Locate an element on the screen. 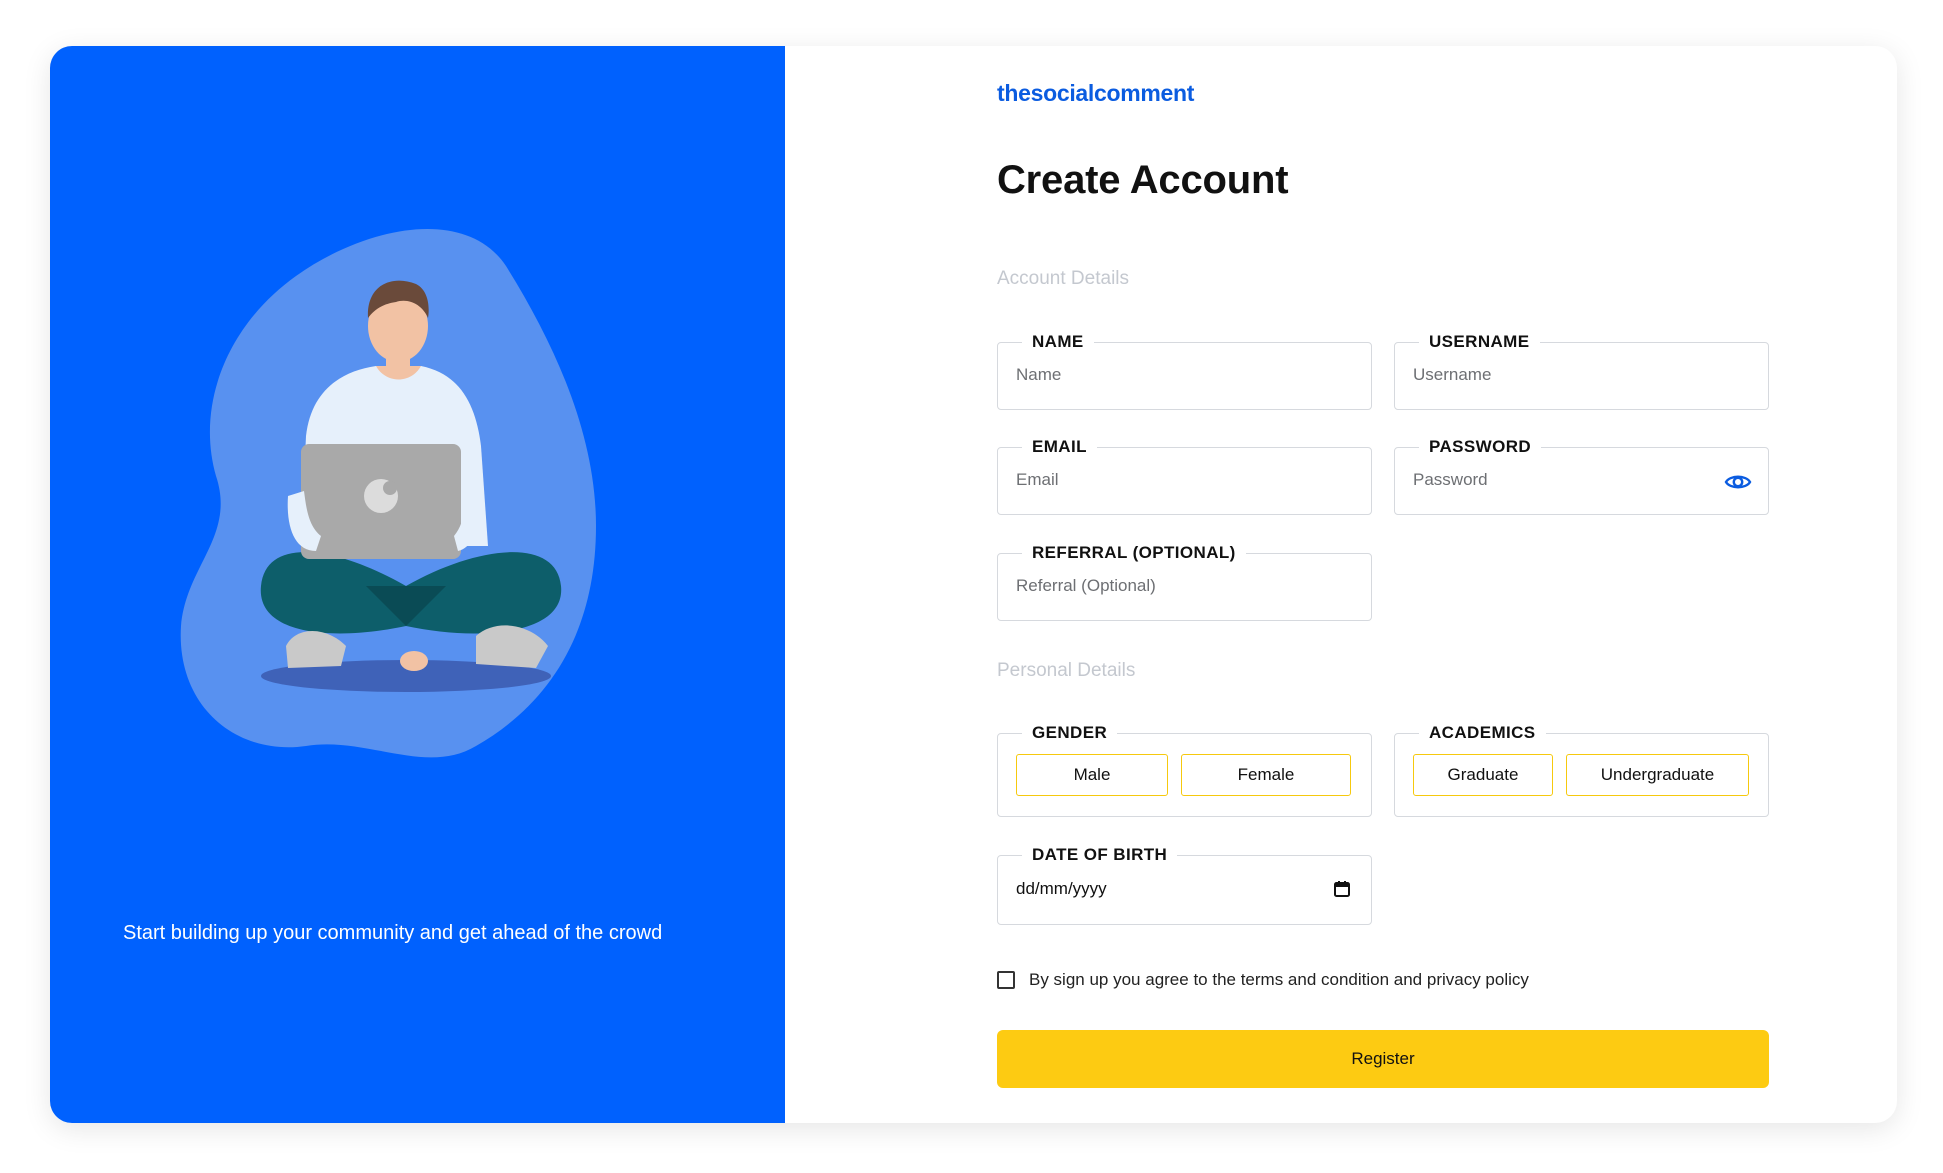 The image size is (1943, 1173). gender-field: GENDER Male Female is located at coordinates (1184, 769).